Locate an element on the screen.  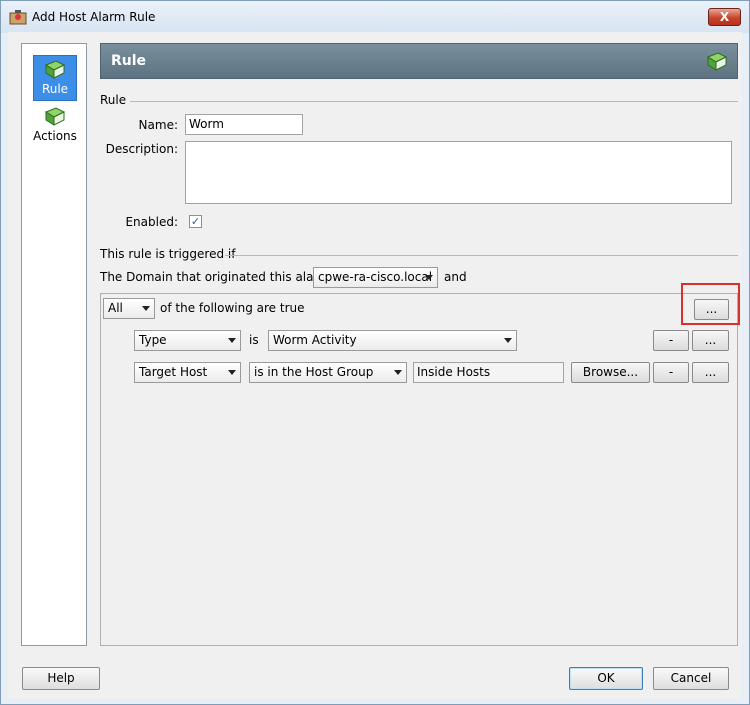
condition-operator-dropdown: is in the Host Group is located at coordinates (328, 372).